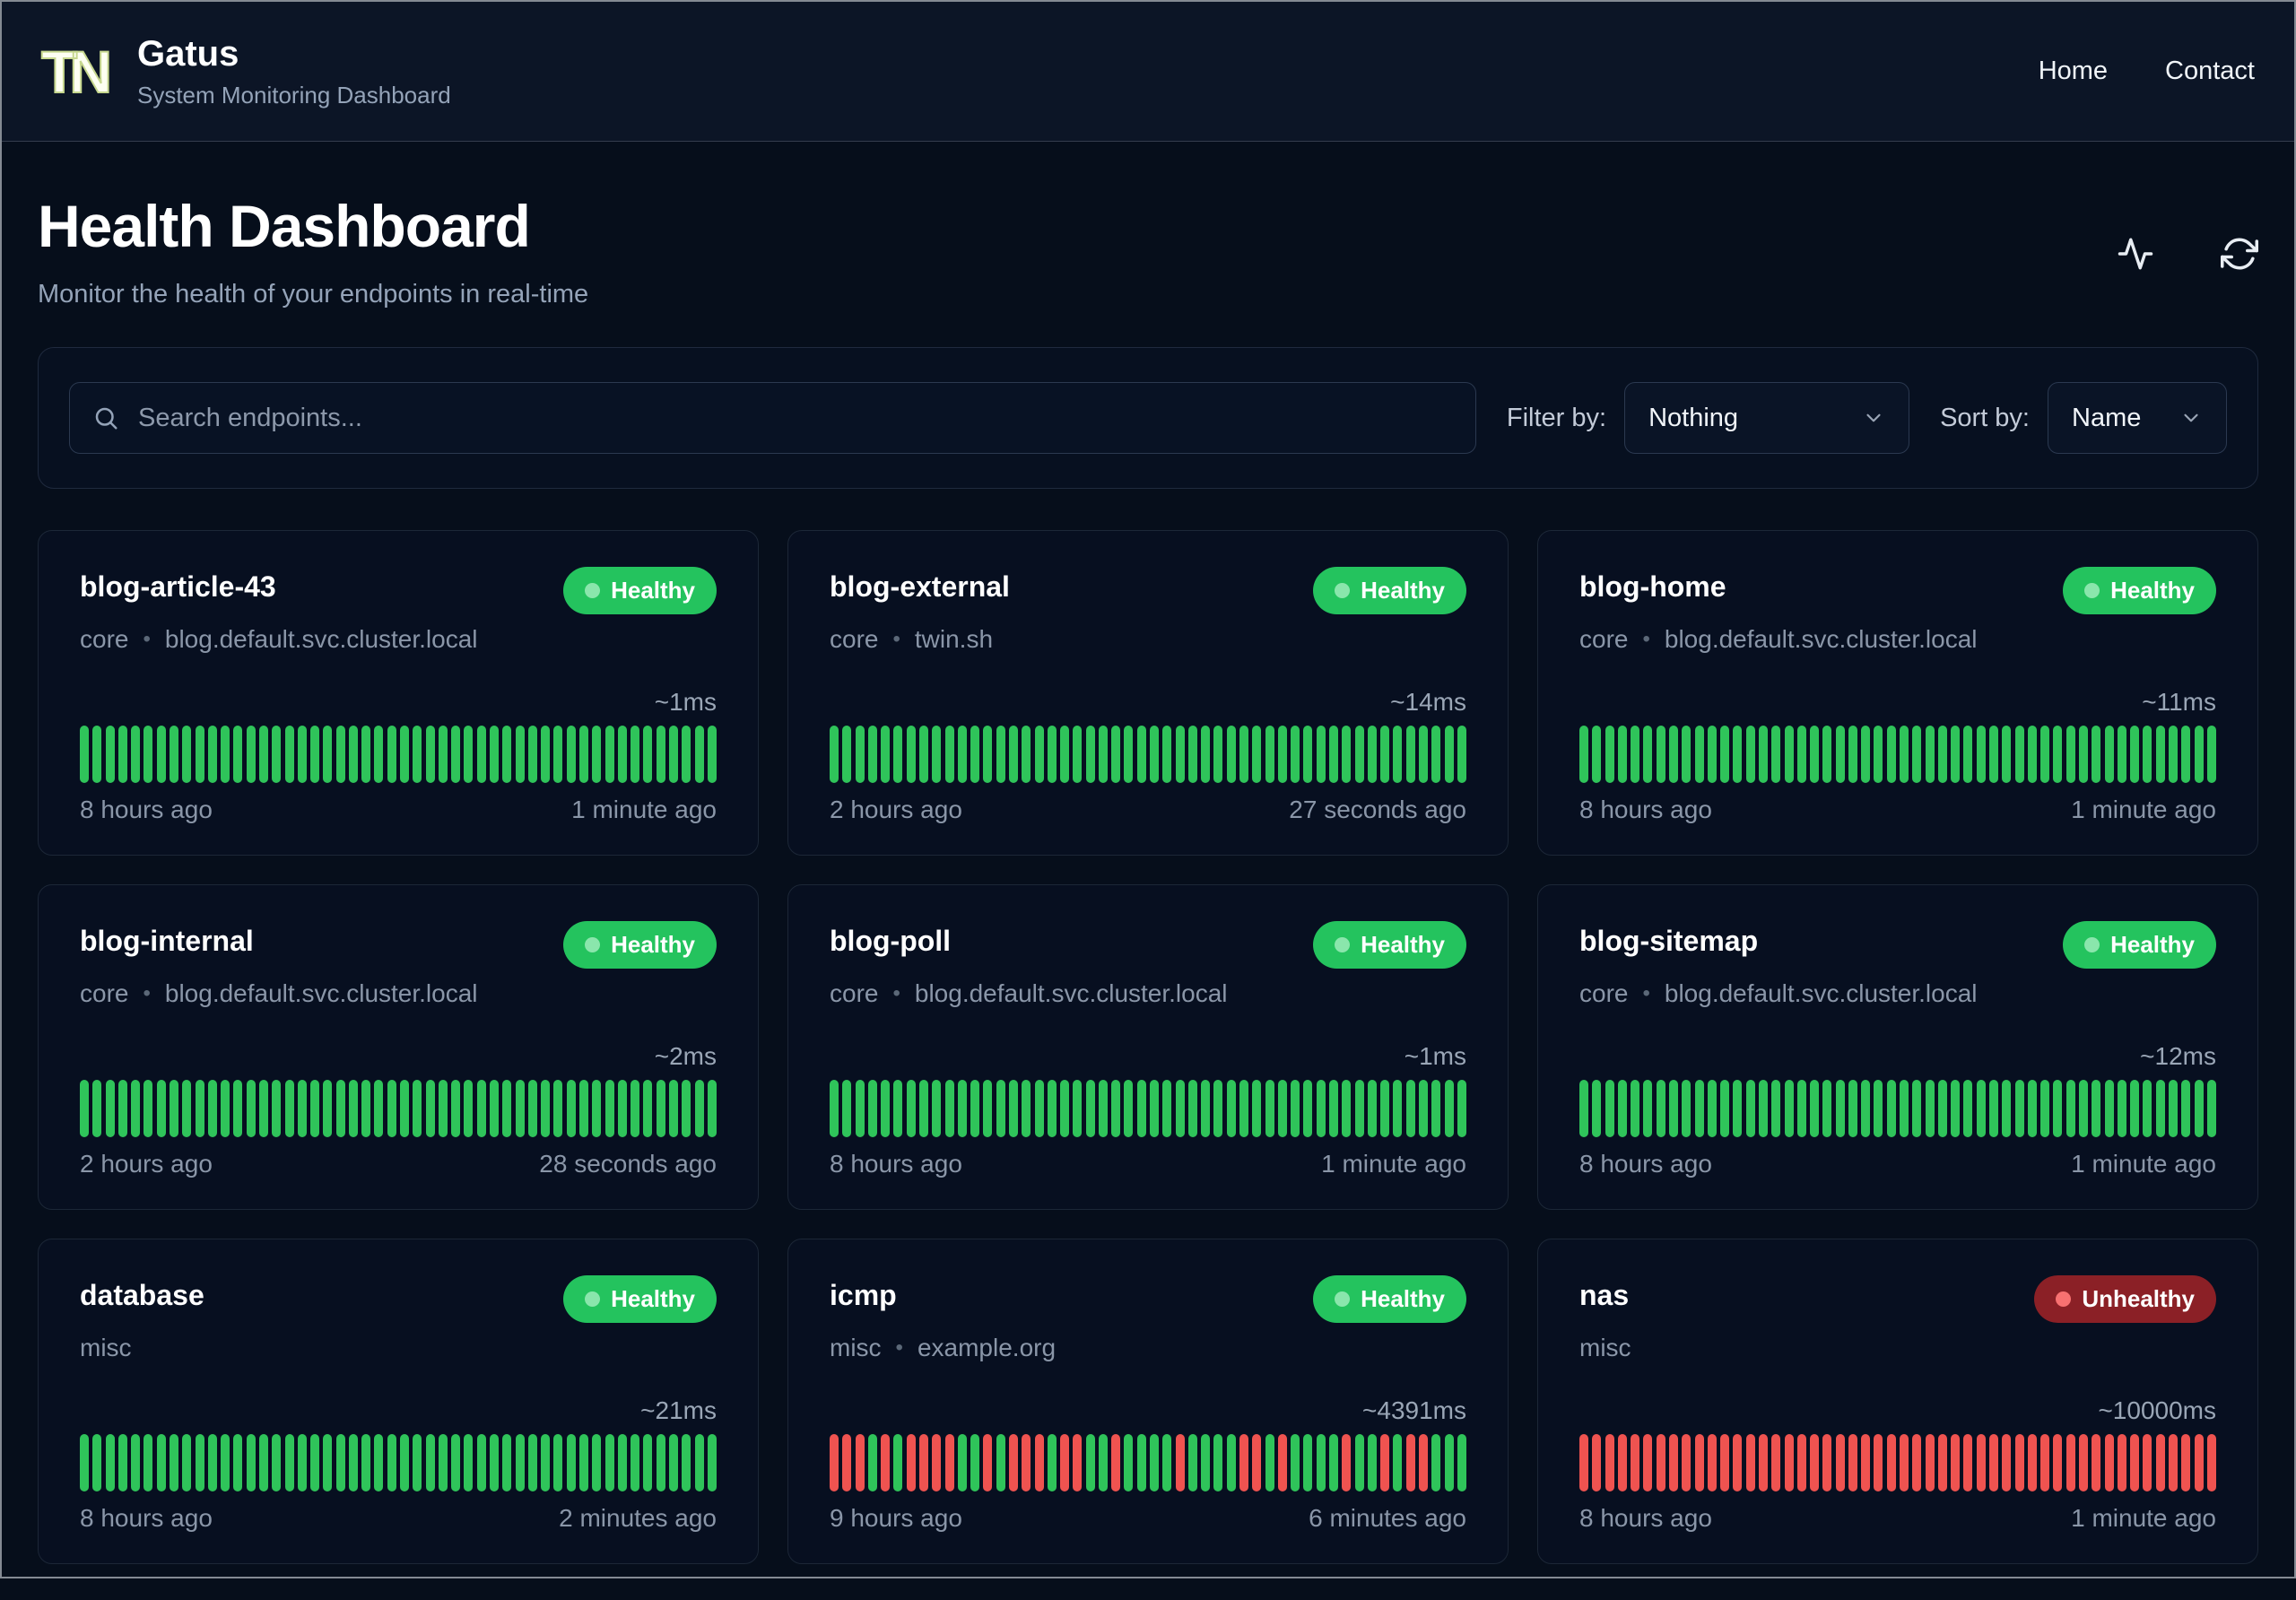 This screenshot has width=2296, height=1600. What do you see at coordinates (2210, 71) in the screenshot?
I see `nav-contact-link: Contact` at bounding box center [2210, 71].